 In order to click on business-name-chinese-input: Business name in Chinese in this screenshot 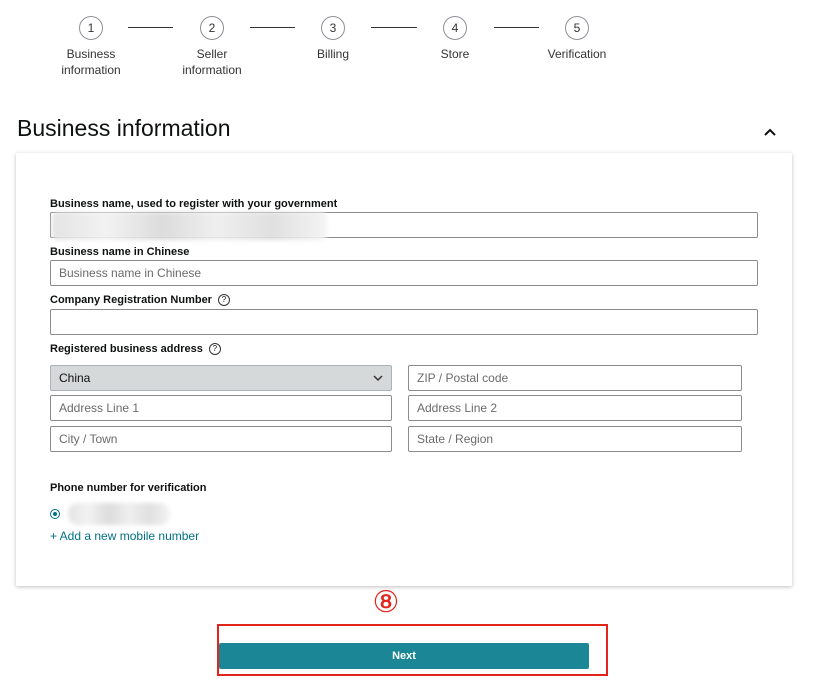, I will do `click(404, 273)`.